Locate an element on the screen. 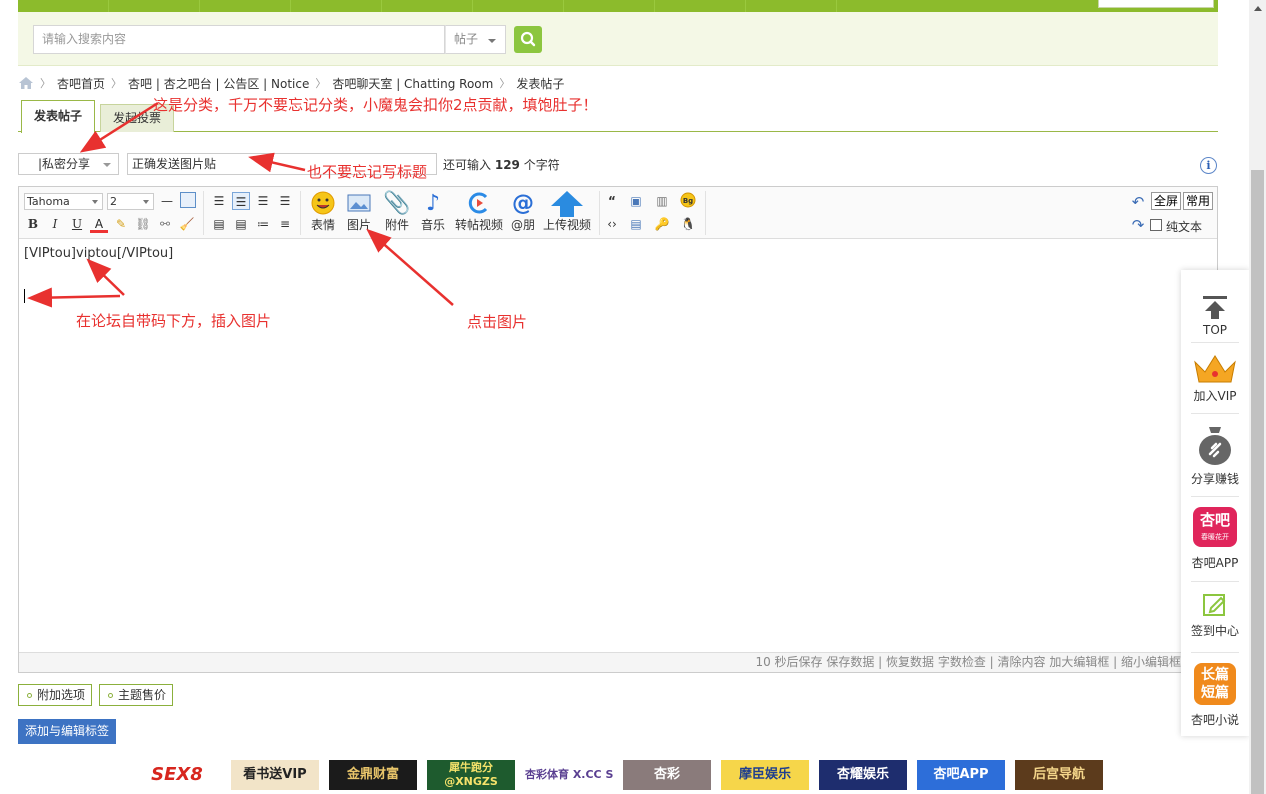 The height and width of the screenshot is (794, 1266). plaintext-checkbox is located at coordinates (1156, 225).